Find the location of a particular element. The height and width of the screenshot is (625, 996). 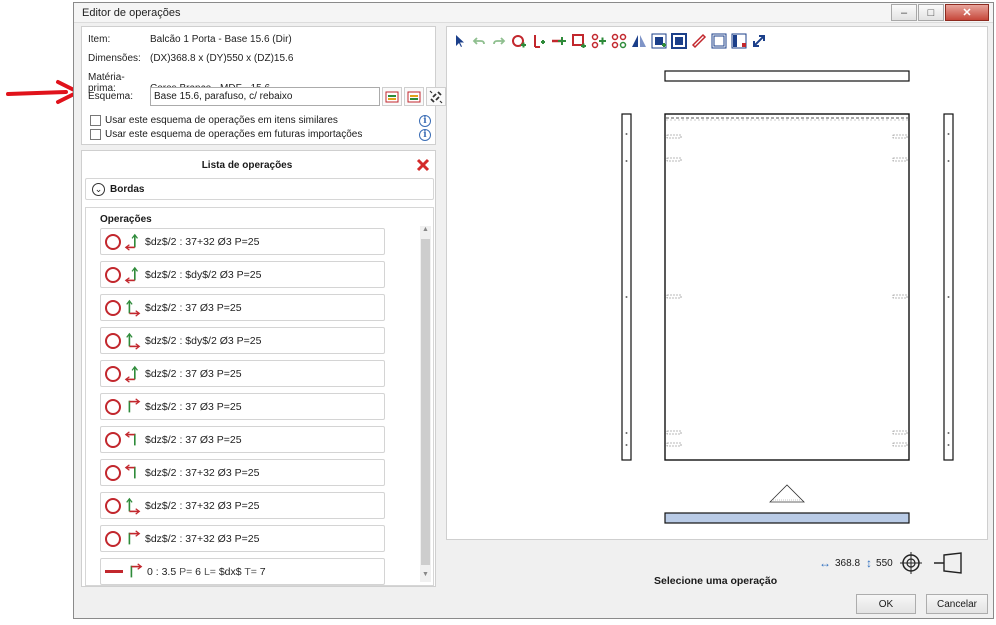

dimension-readout: ↔ 368.8 ↕ 550 is located at coordinates (891, 563).